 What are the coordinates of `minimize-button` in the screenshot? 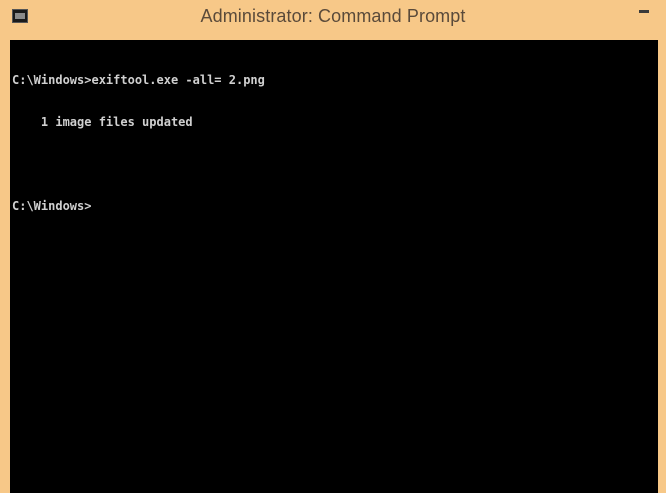 It's located at (644, 11).